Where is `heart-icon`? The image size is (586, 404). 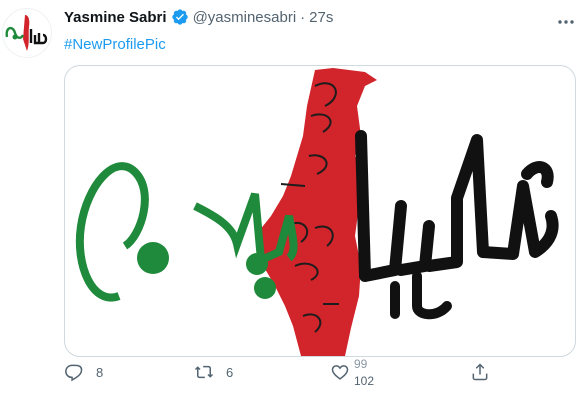
heart-icon is located at coordinates (340, 372).